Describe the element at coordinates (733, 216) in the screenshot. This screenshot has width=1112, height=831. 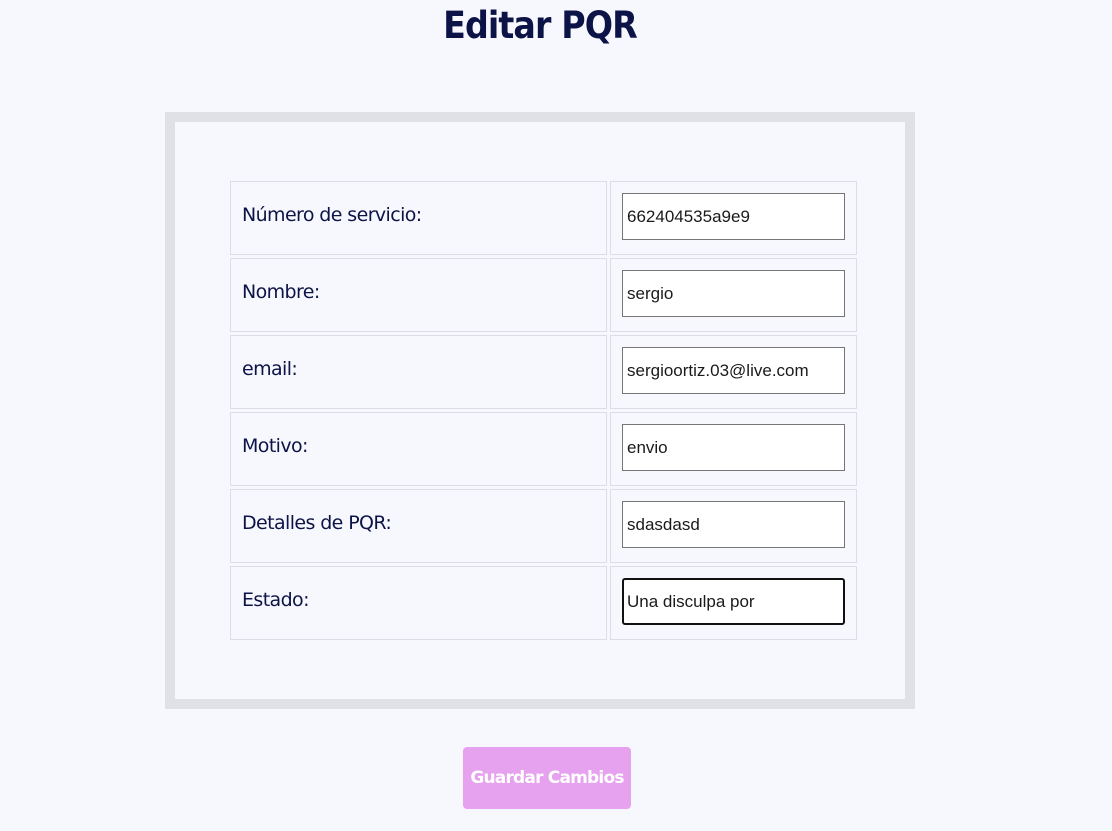
I see `numero-servicio-input` at that location.